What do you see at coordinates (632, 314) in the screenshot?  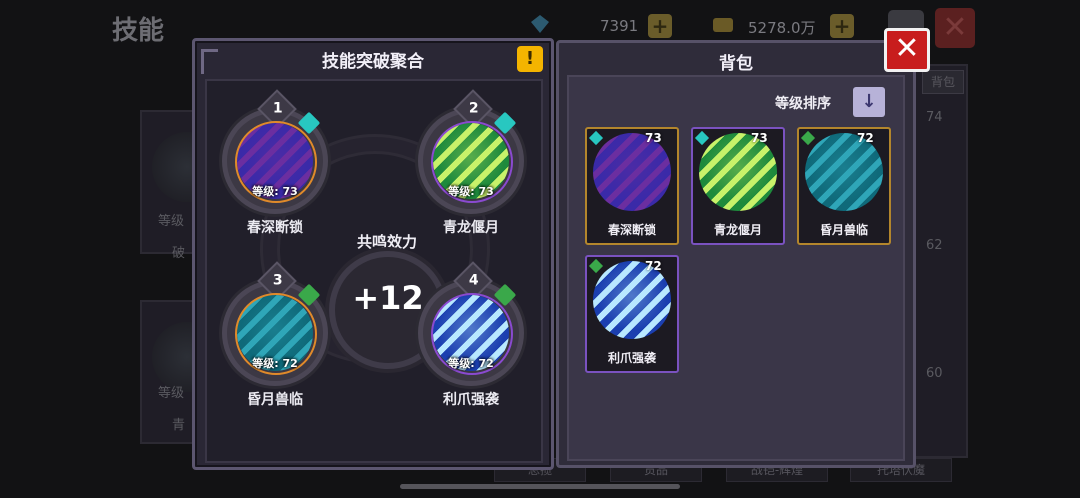 I see `backpack-item: 72 利爪强袭` at bounding box center [632, 314].